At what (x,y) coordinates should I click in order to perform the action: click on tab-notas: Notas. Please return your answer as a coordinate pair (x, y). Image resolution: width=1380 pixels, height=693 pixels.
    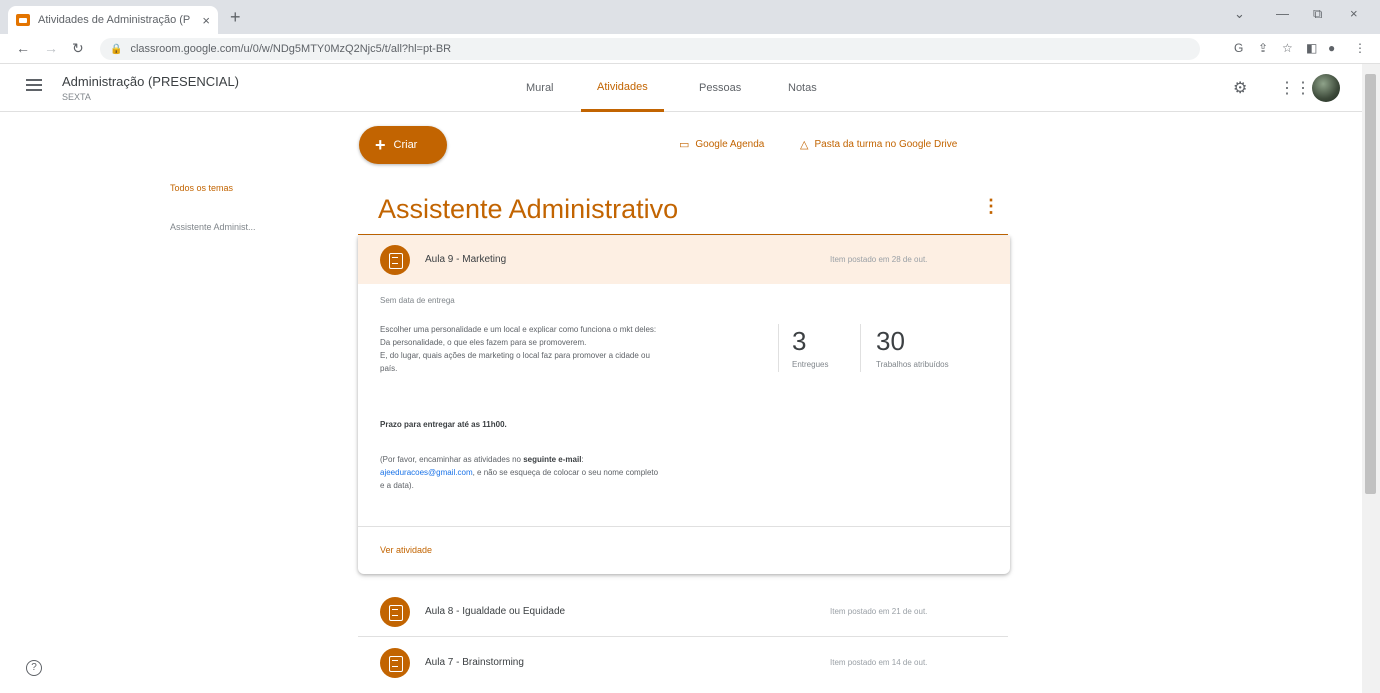
    Looking at the image, I should click on (802, 88).